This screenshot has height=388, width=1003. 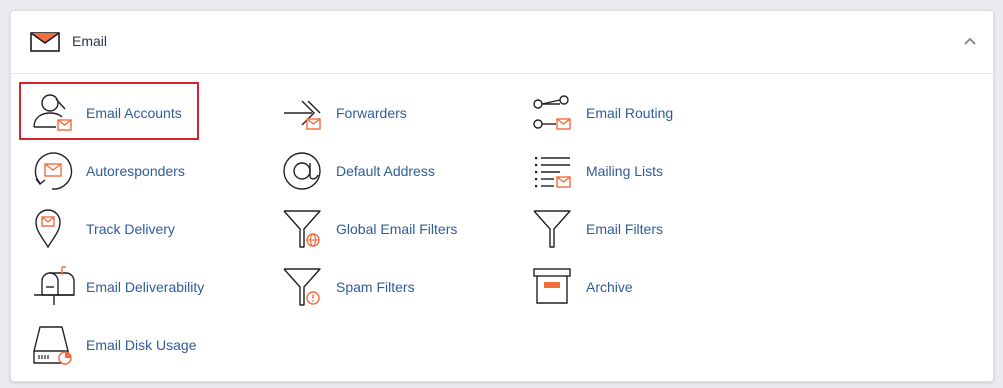 I want to click on filter-alert-icon, so click(x=304, y=287).